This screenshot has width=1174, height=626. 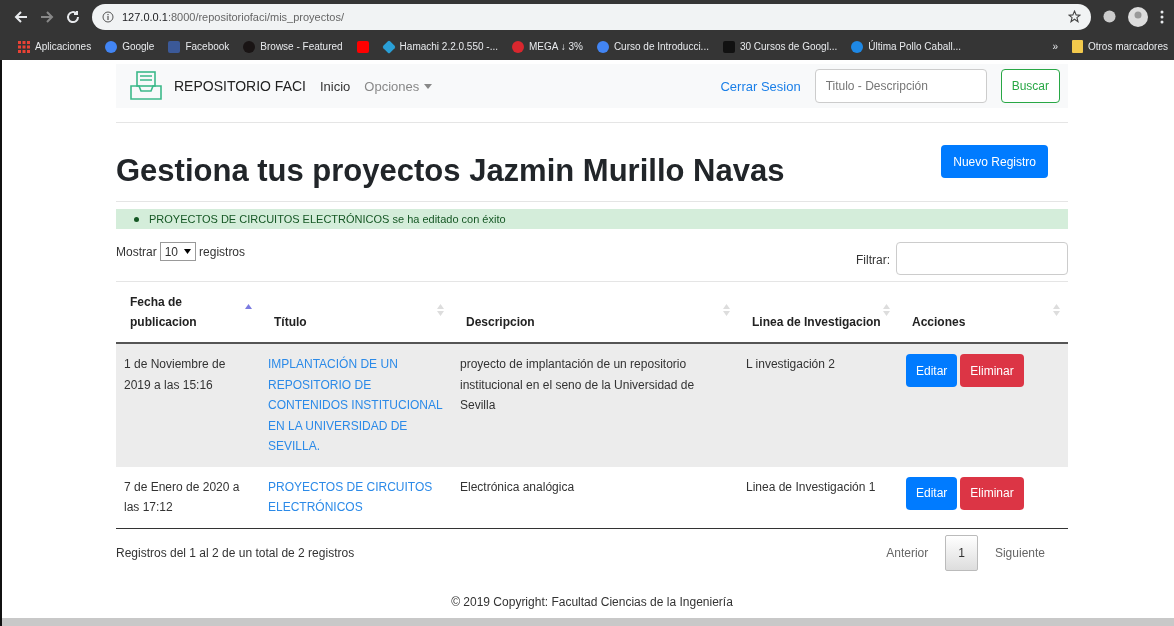 I want to click on project-title-link: PROYECTOS DE CIRCUITOS ELECTRÓNICOS, so click(x=356, y=497).